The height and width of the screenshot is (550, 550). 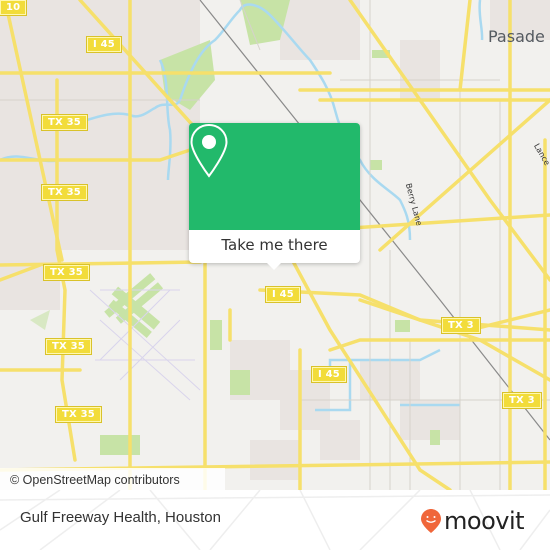 What do you see at coordinates (274, 265) in the screenshot?
I see `popup-pointer` at bounding box center [274, 265].